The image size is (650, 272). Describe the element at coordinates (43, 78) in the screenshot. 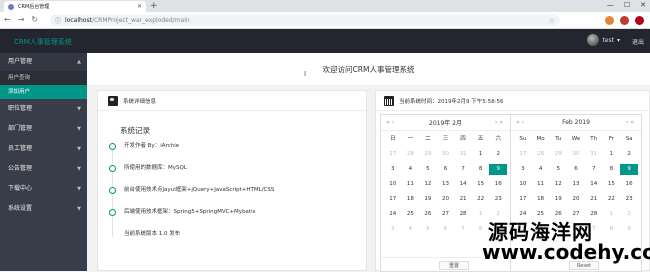

I see `sidebar-subitem-user-query: 用户查询` at that location.